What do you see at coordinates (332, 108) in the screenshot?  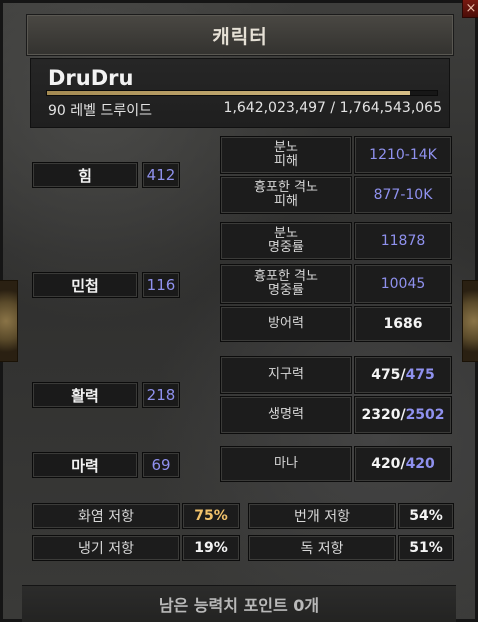 I see `character-experience: 1,642,023,497 / 1,764,543,065` at bounding box center [332, 108].